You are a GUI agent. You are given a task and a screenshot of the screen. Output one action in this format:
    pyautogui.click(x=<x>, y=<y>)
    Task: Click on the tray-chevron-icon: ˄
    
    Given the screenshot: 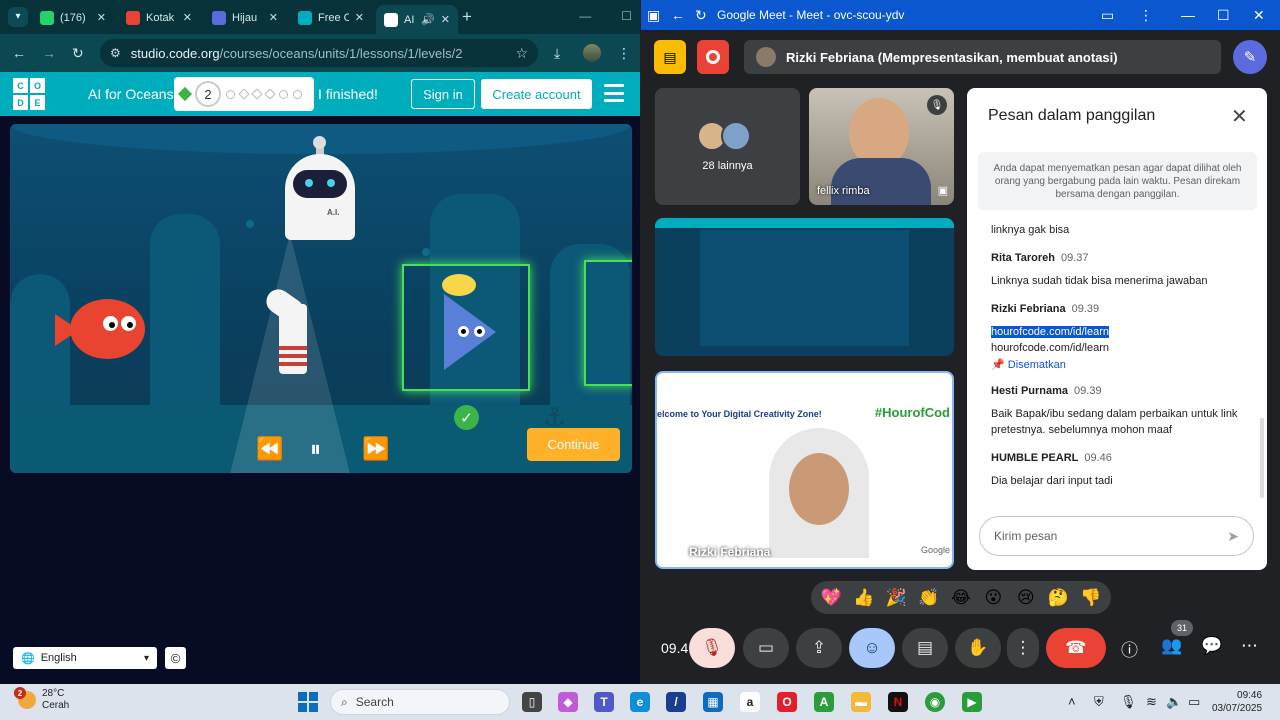 What is the action you would take?
    pyautogui.click(x=1072, y=701)
    